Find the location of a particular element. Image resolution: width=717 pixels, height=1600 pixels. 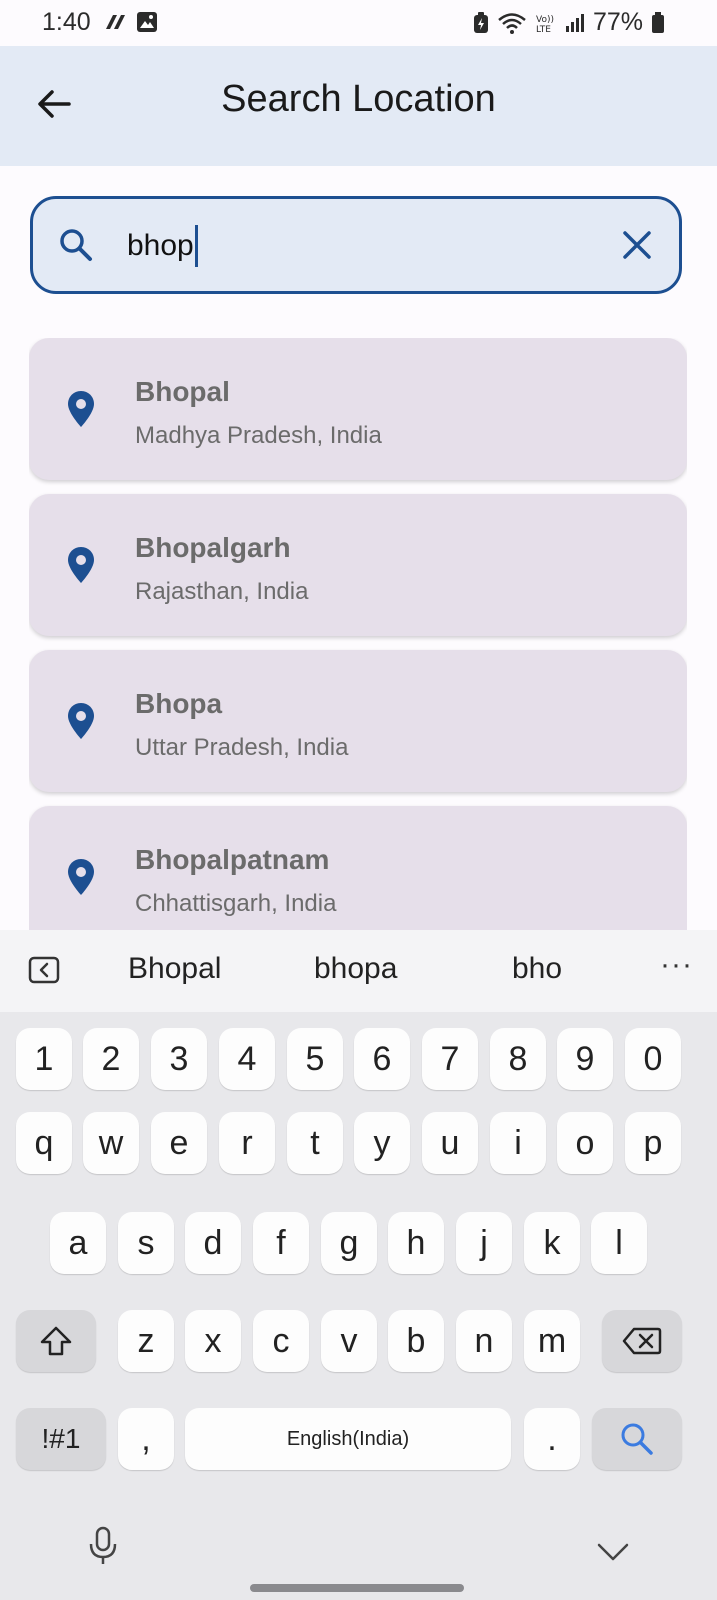

result-item: Bhopal Madhya Pradesh, India is located at coordinates (358, 409).